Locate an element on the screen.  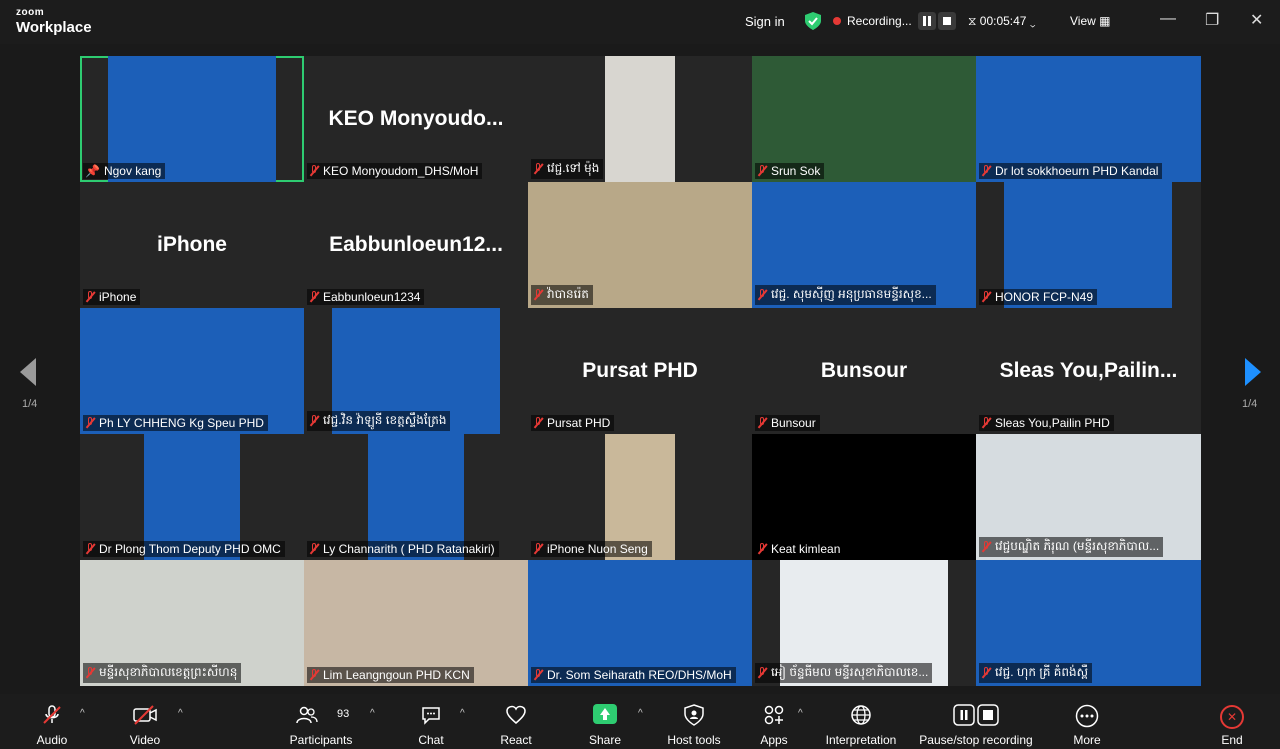
restore-icon: ❐ is located at coordinates (1212, 20).